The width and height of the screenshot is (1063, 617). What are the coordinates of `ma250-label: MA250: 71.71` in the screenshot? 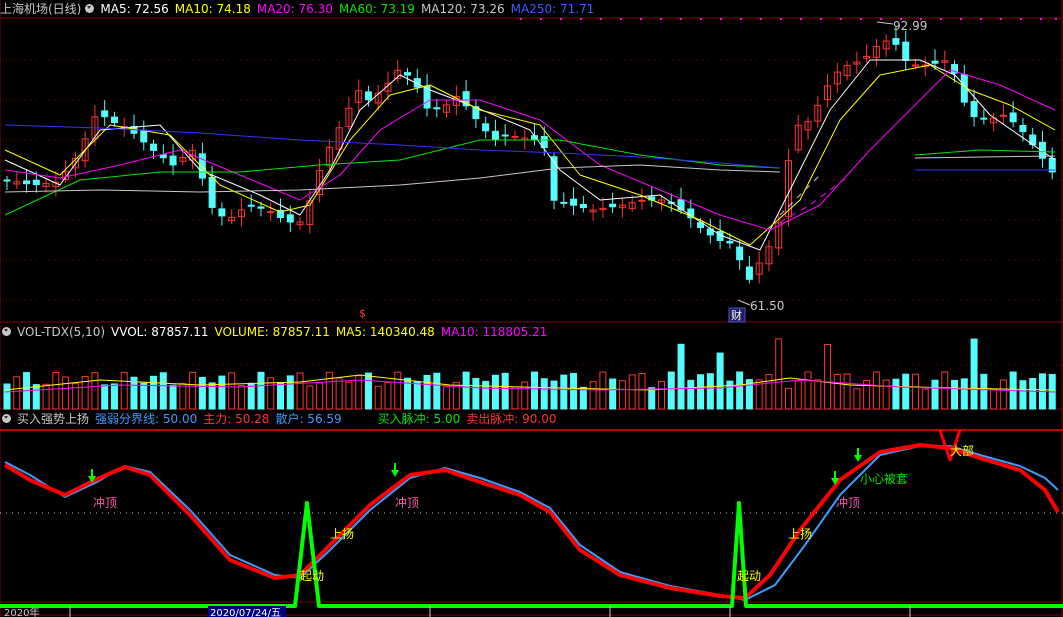 It's located at (552, 9).